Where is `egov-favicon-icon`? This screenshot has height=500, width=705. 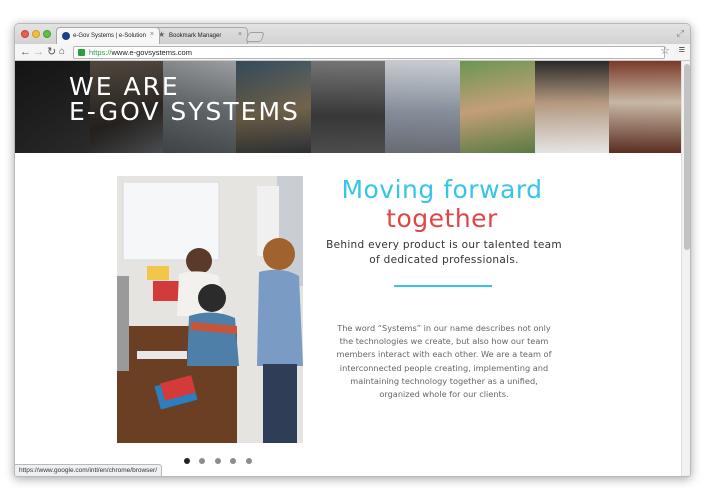
egov-favicon-icon is located at coordinates (66, 36).